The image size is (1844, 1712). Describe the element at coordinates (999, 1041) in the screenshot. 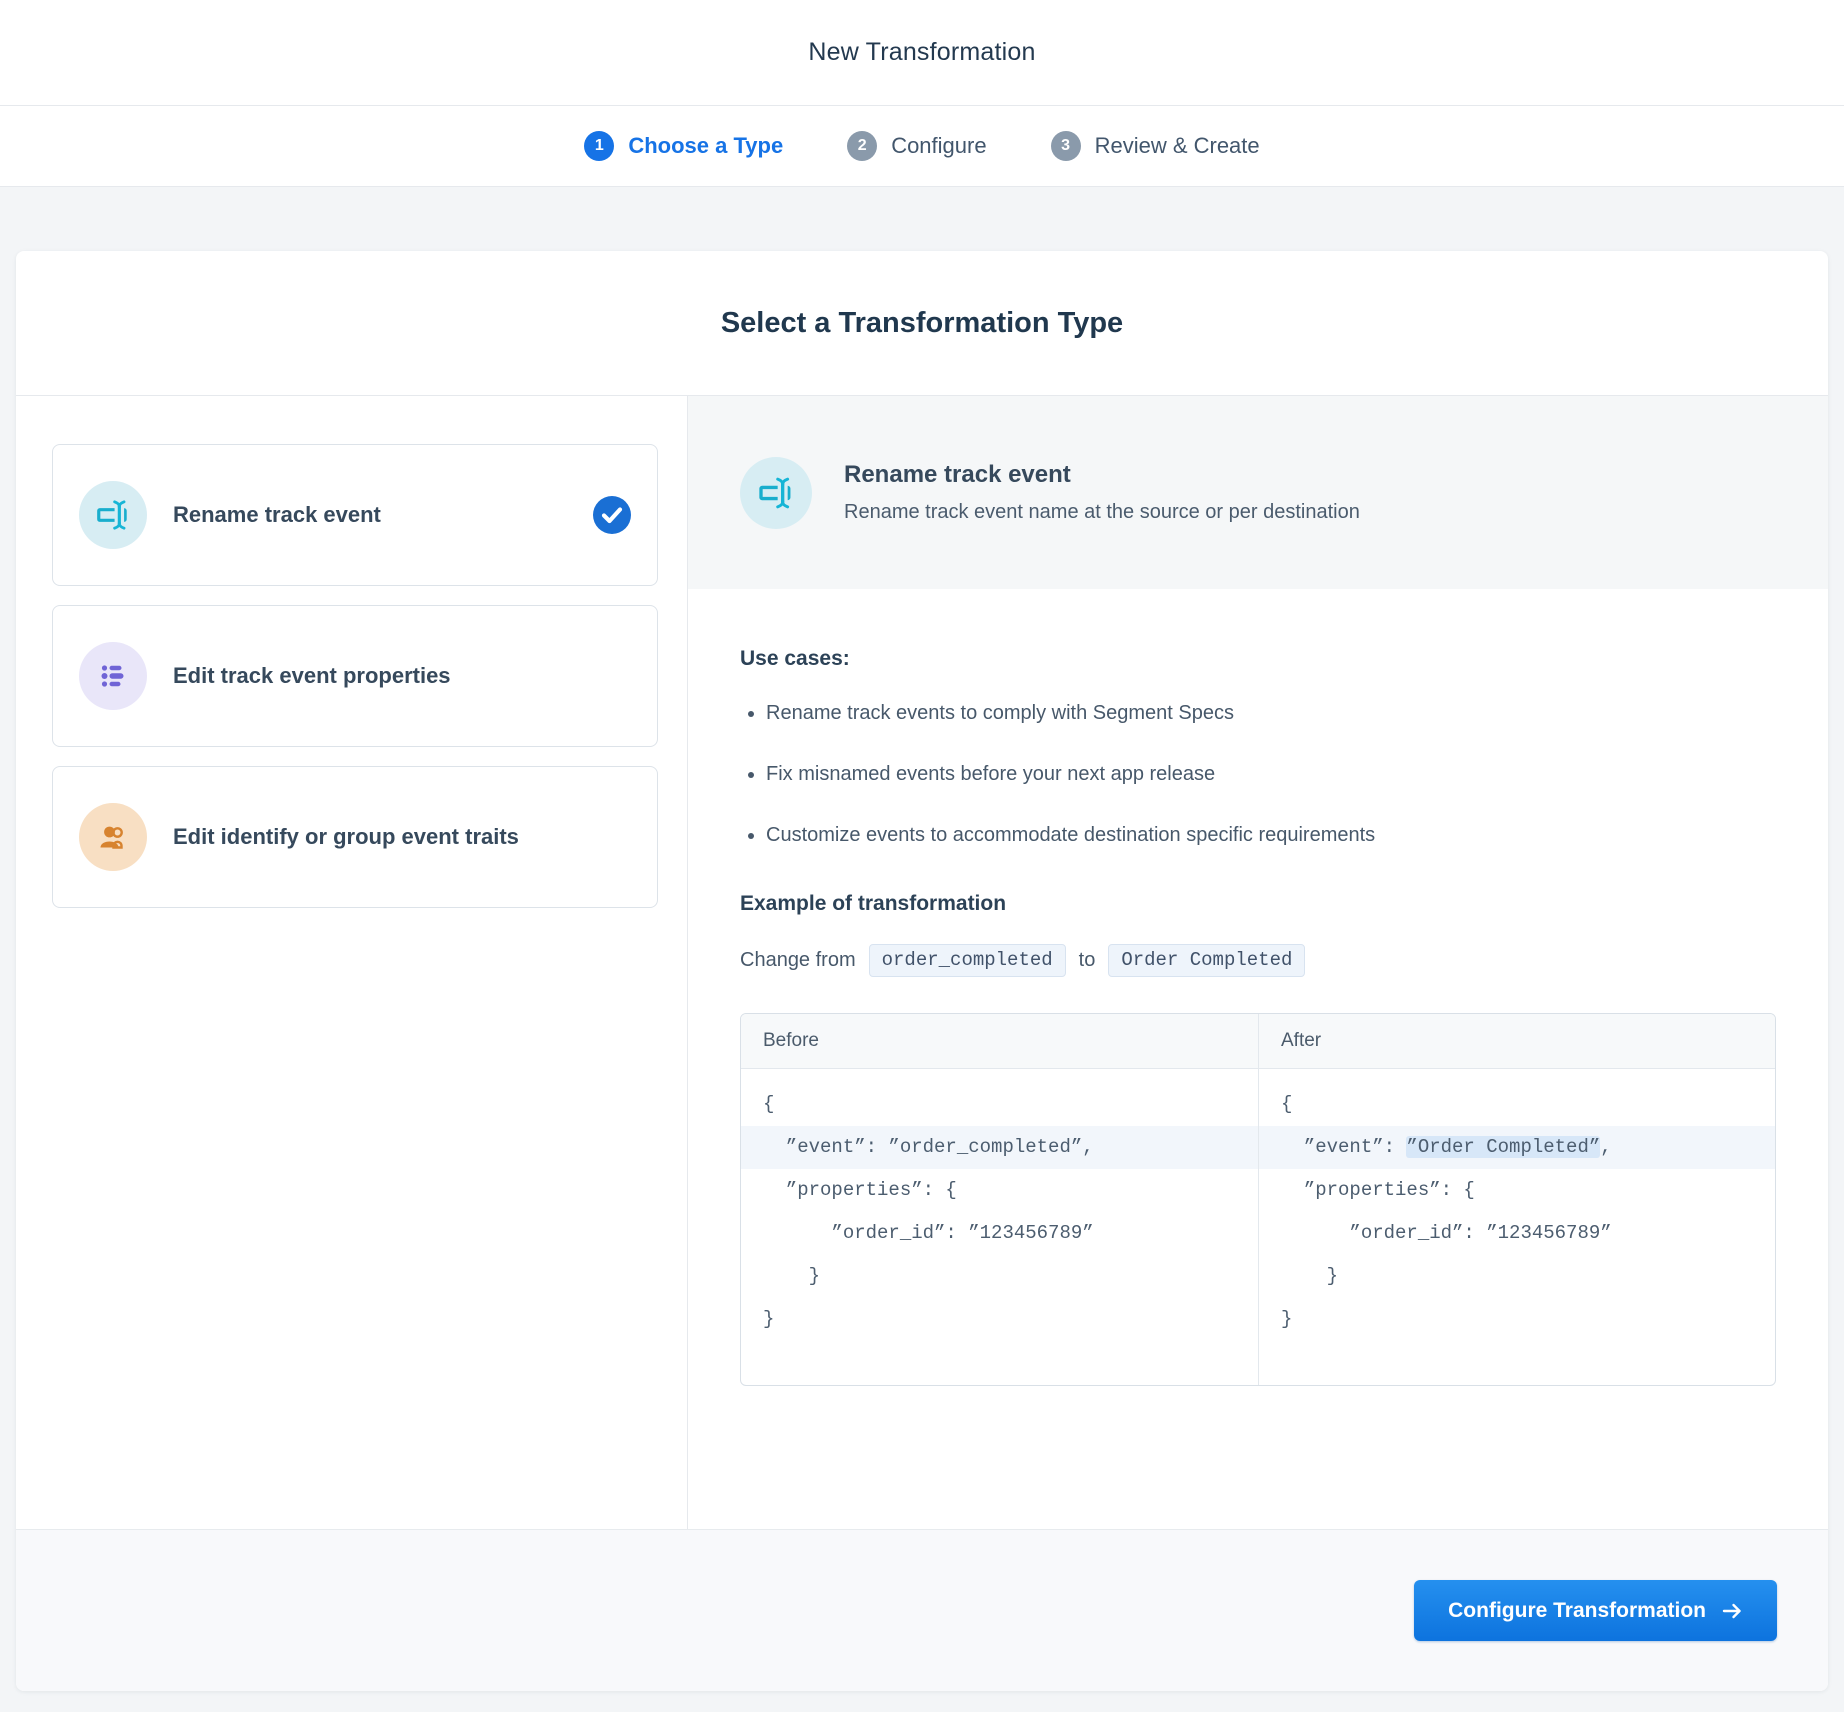

I see `before-column-header: Before` at that location.